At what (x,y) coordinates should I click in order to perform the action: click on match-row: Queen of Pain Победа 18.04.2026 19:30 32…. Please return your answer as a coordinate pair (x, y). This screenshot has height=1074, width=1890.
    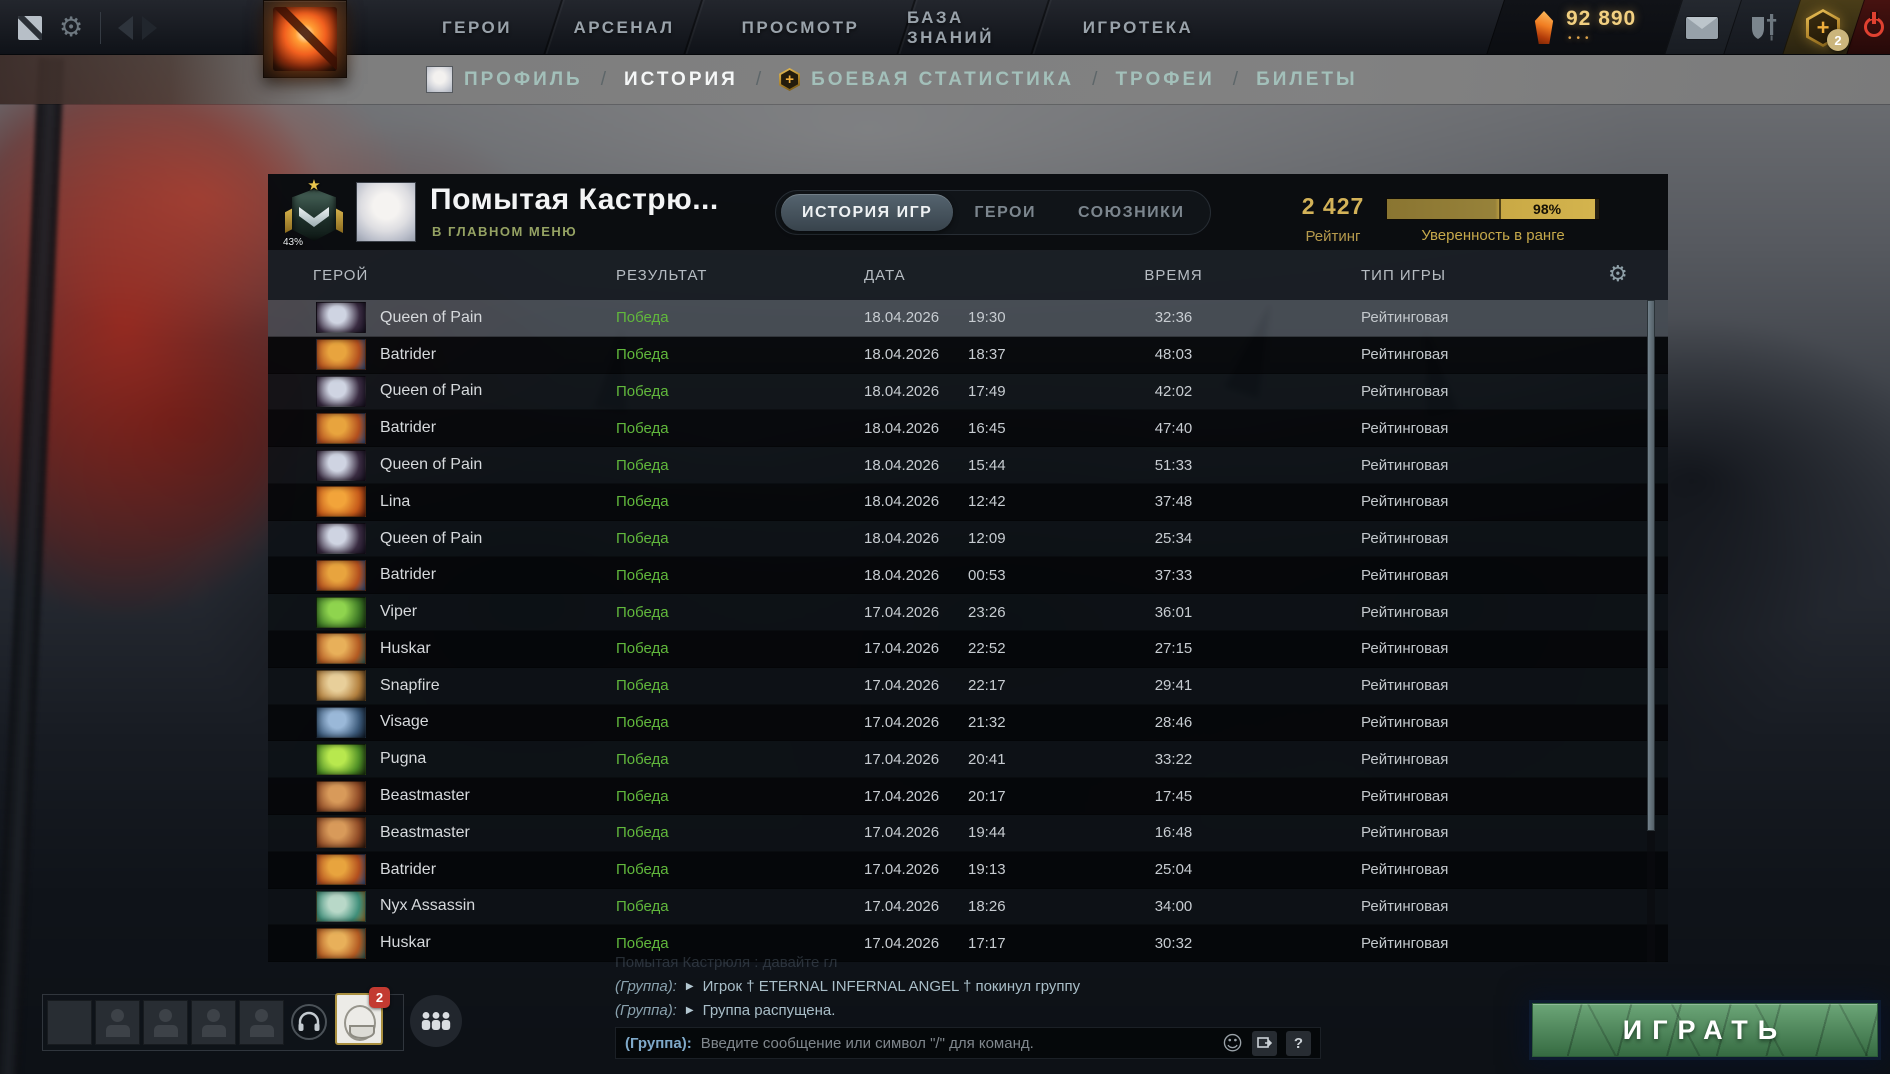
    Looking at the image, I should click on (968, 318).